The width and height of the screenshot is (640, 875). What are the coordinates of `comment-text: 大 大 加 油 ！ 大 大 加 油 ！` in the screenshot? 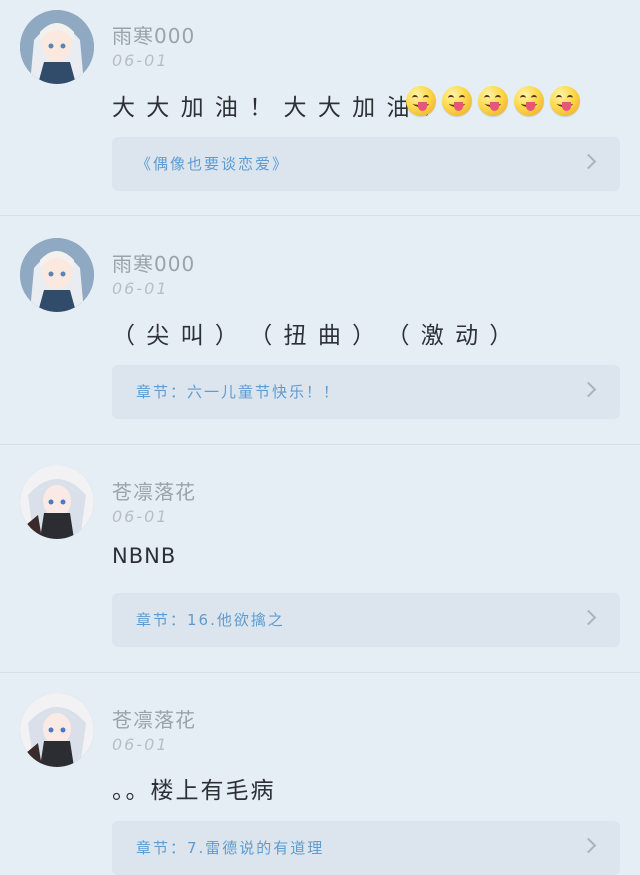 It's located at (279, 108).